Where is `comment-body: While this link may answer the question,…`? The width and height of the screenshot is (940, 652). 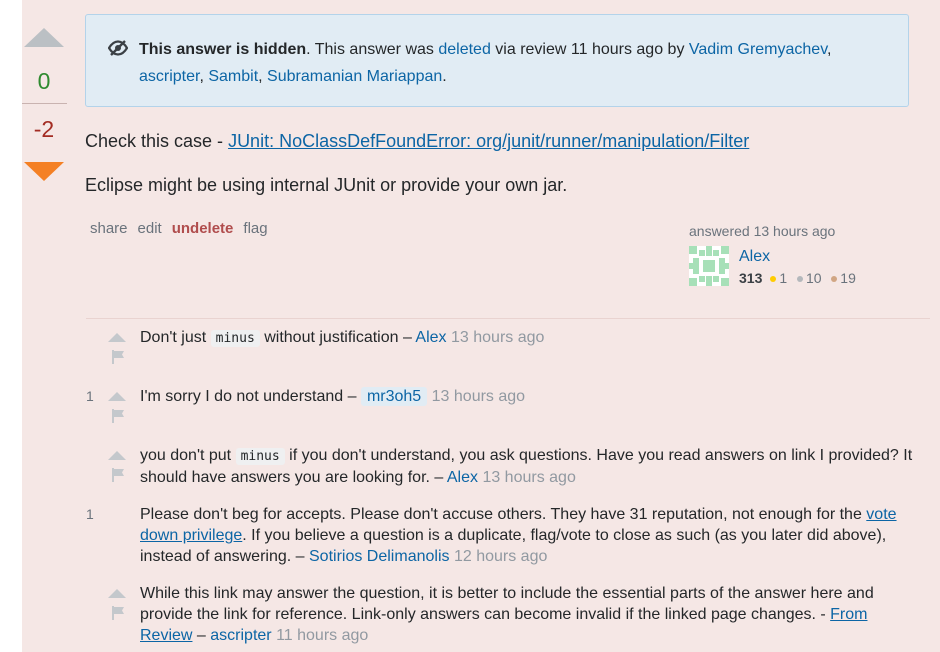 comment-body: While this link may answer the question,… is located at coordinates (507, 604).